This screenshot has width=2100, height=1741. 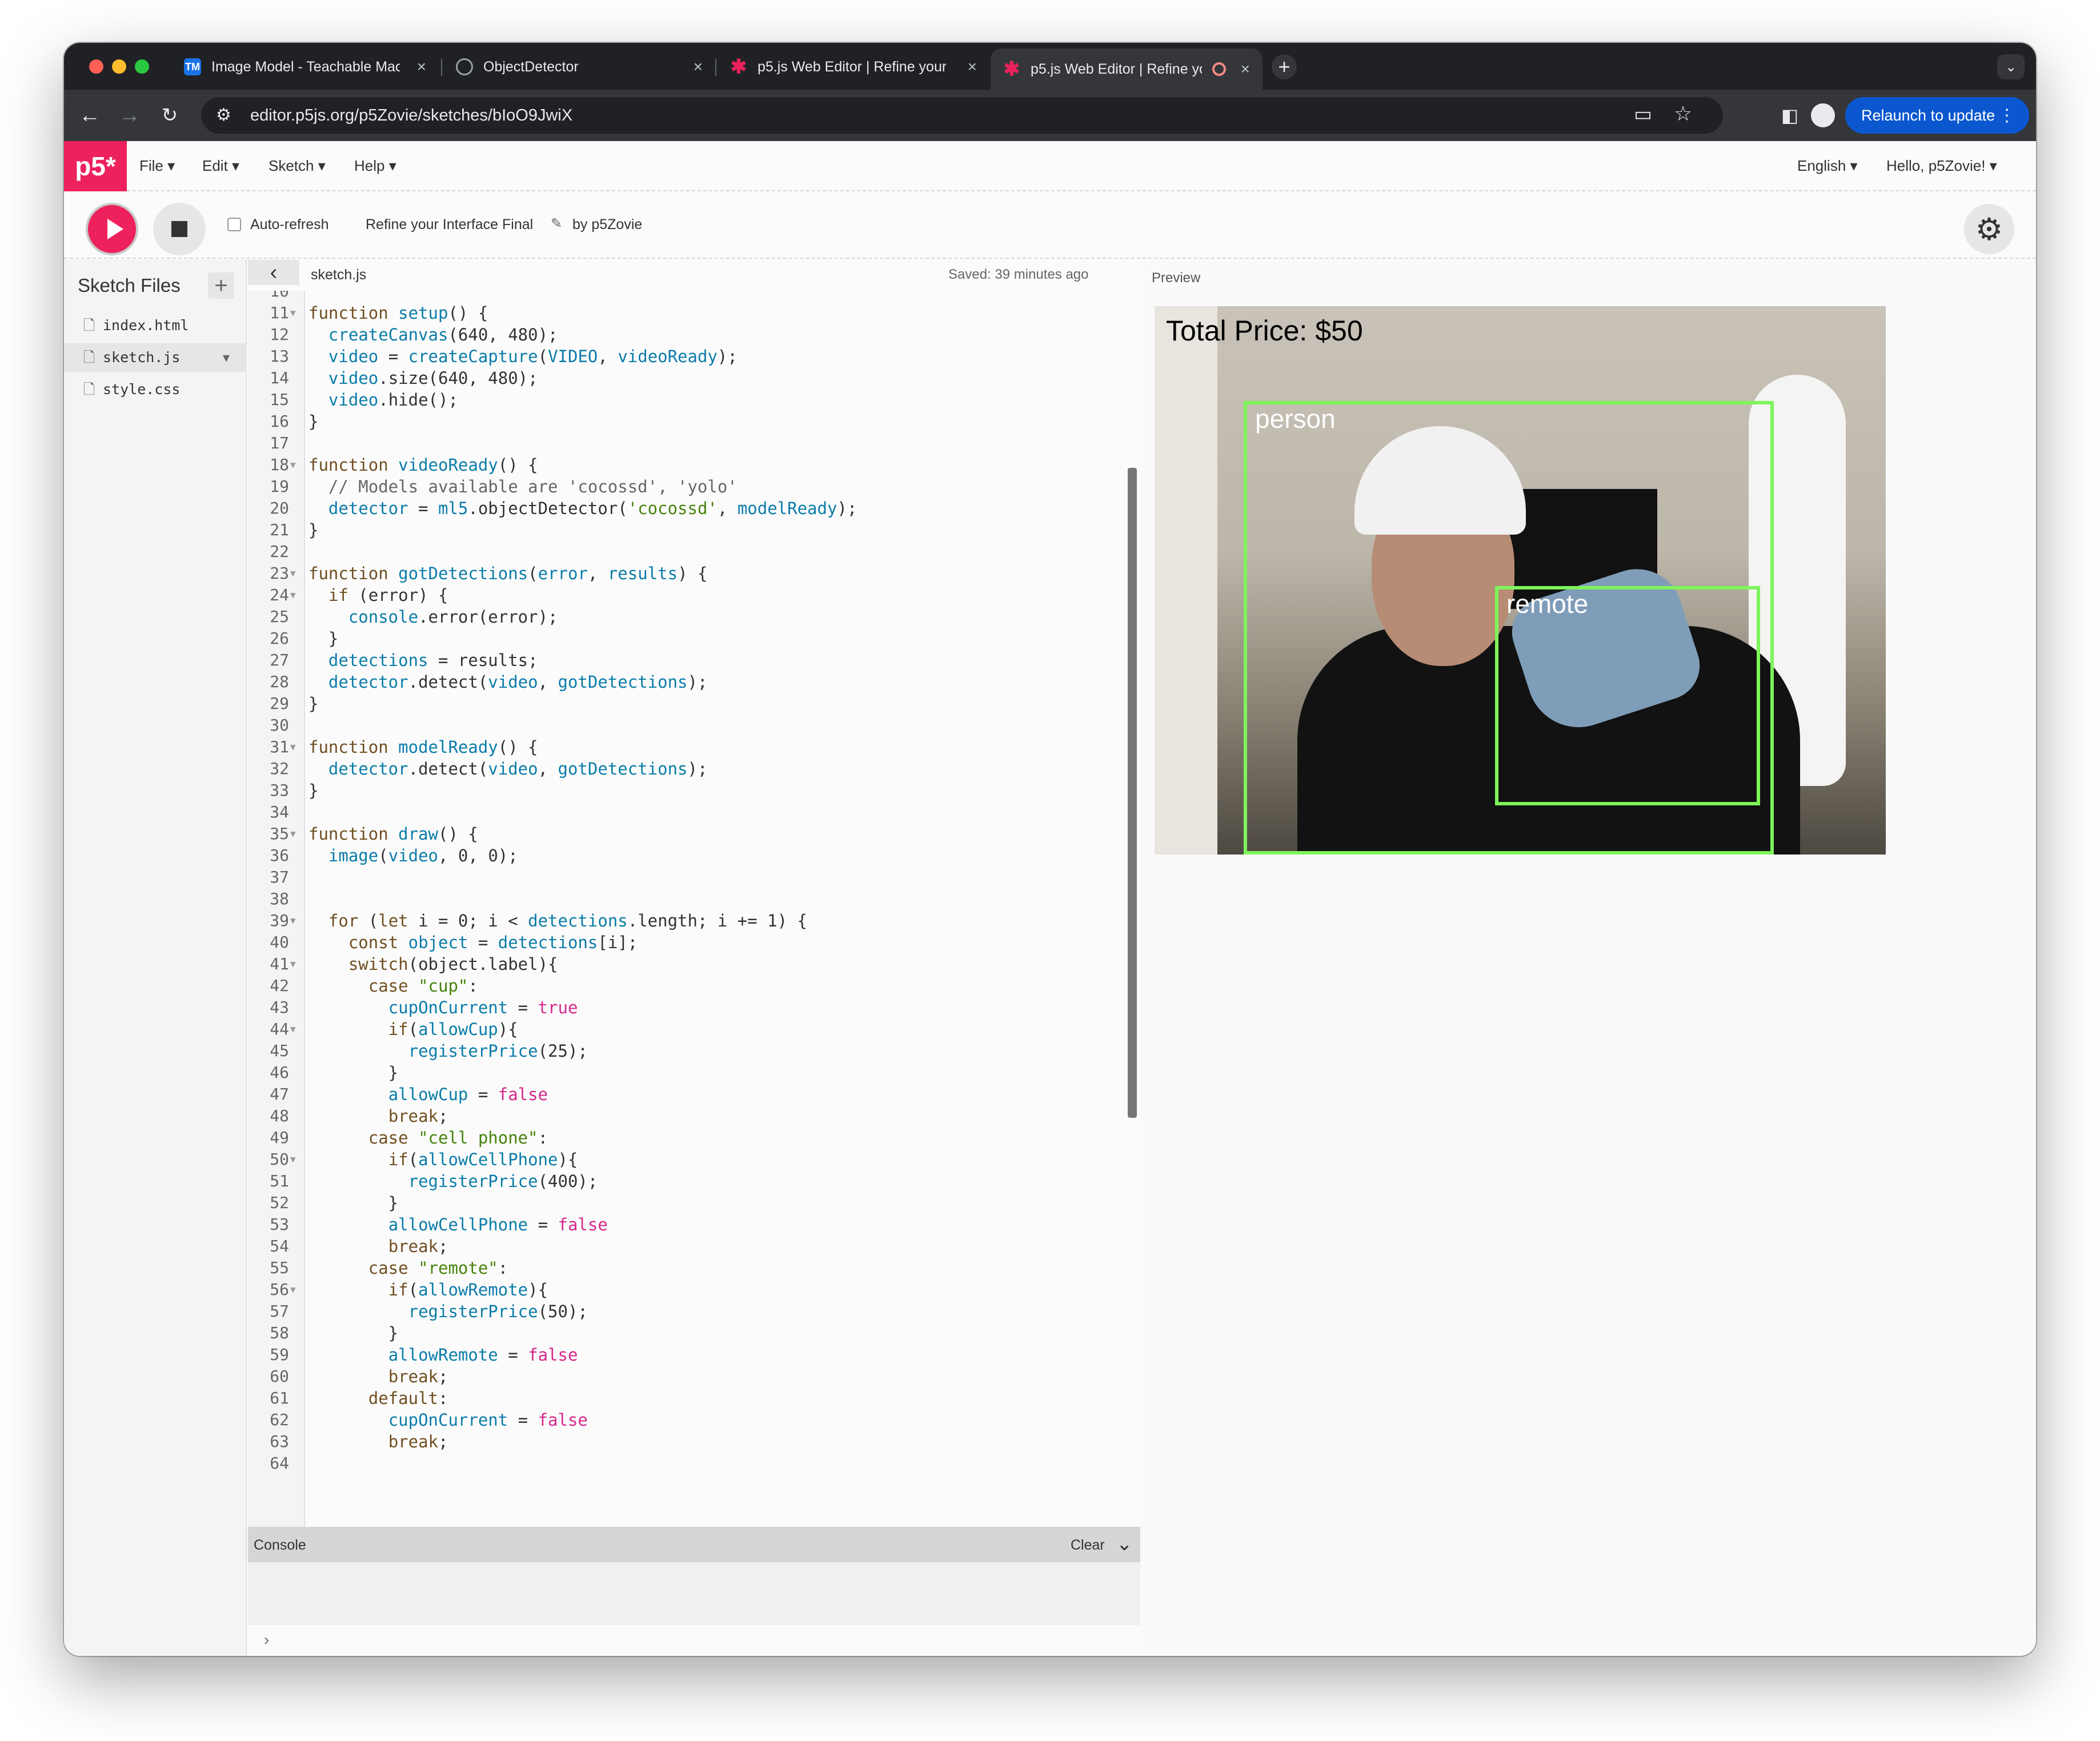 I want to click on preview-canvas: Total Price: $50 person remote, so click(x=1520, y=580).